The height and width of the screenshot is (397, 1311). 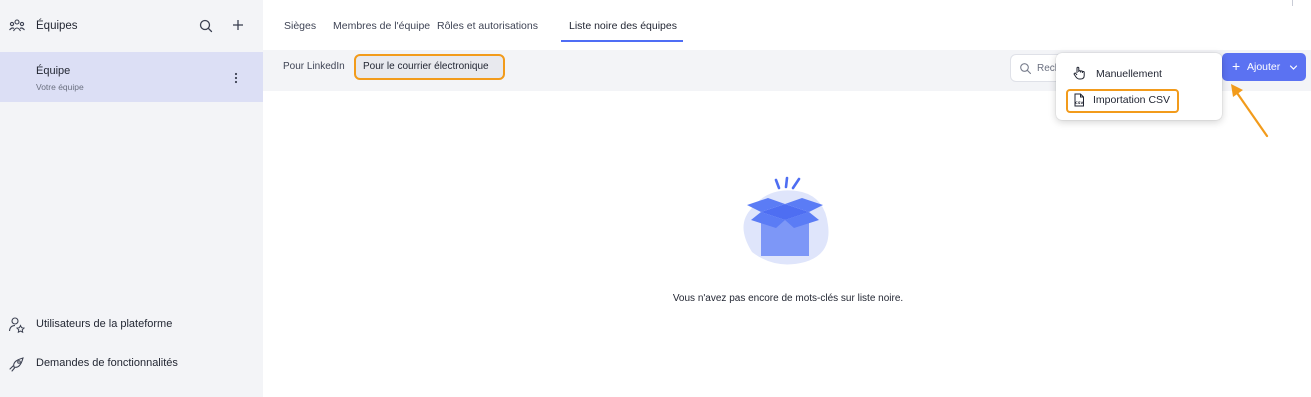 What do you see at coordinates (487, 26) in the screenshot?
I see `tab-roles-permissions: Rôles et autorisations` at bounding box center [487, 26].